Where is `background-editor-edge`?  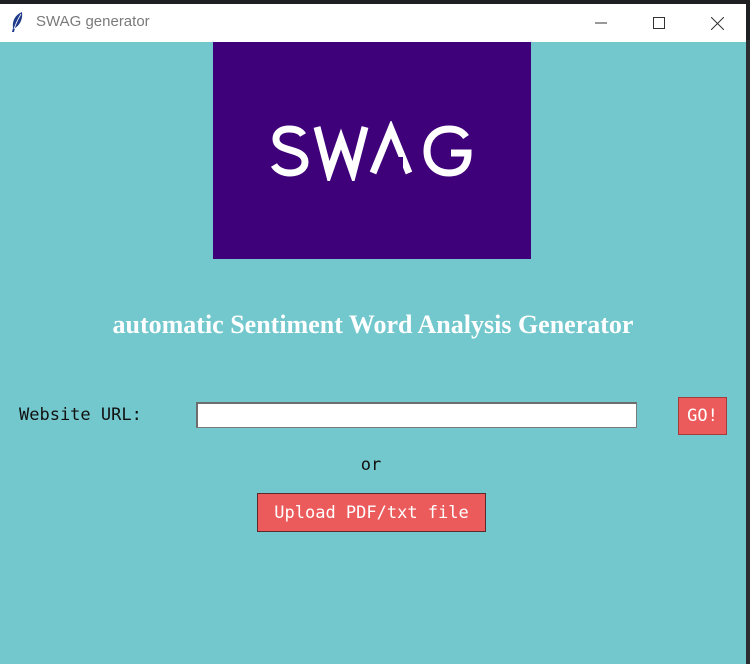 background-editor-edge is located at coordinates (748, 352).